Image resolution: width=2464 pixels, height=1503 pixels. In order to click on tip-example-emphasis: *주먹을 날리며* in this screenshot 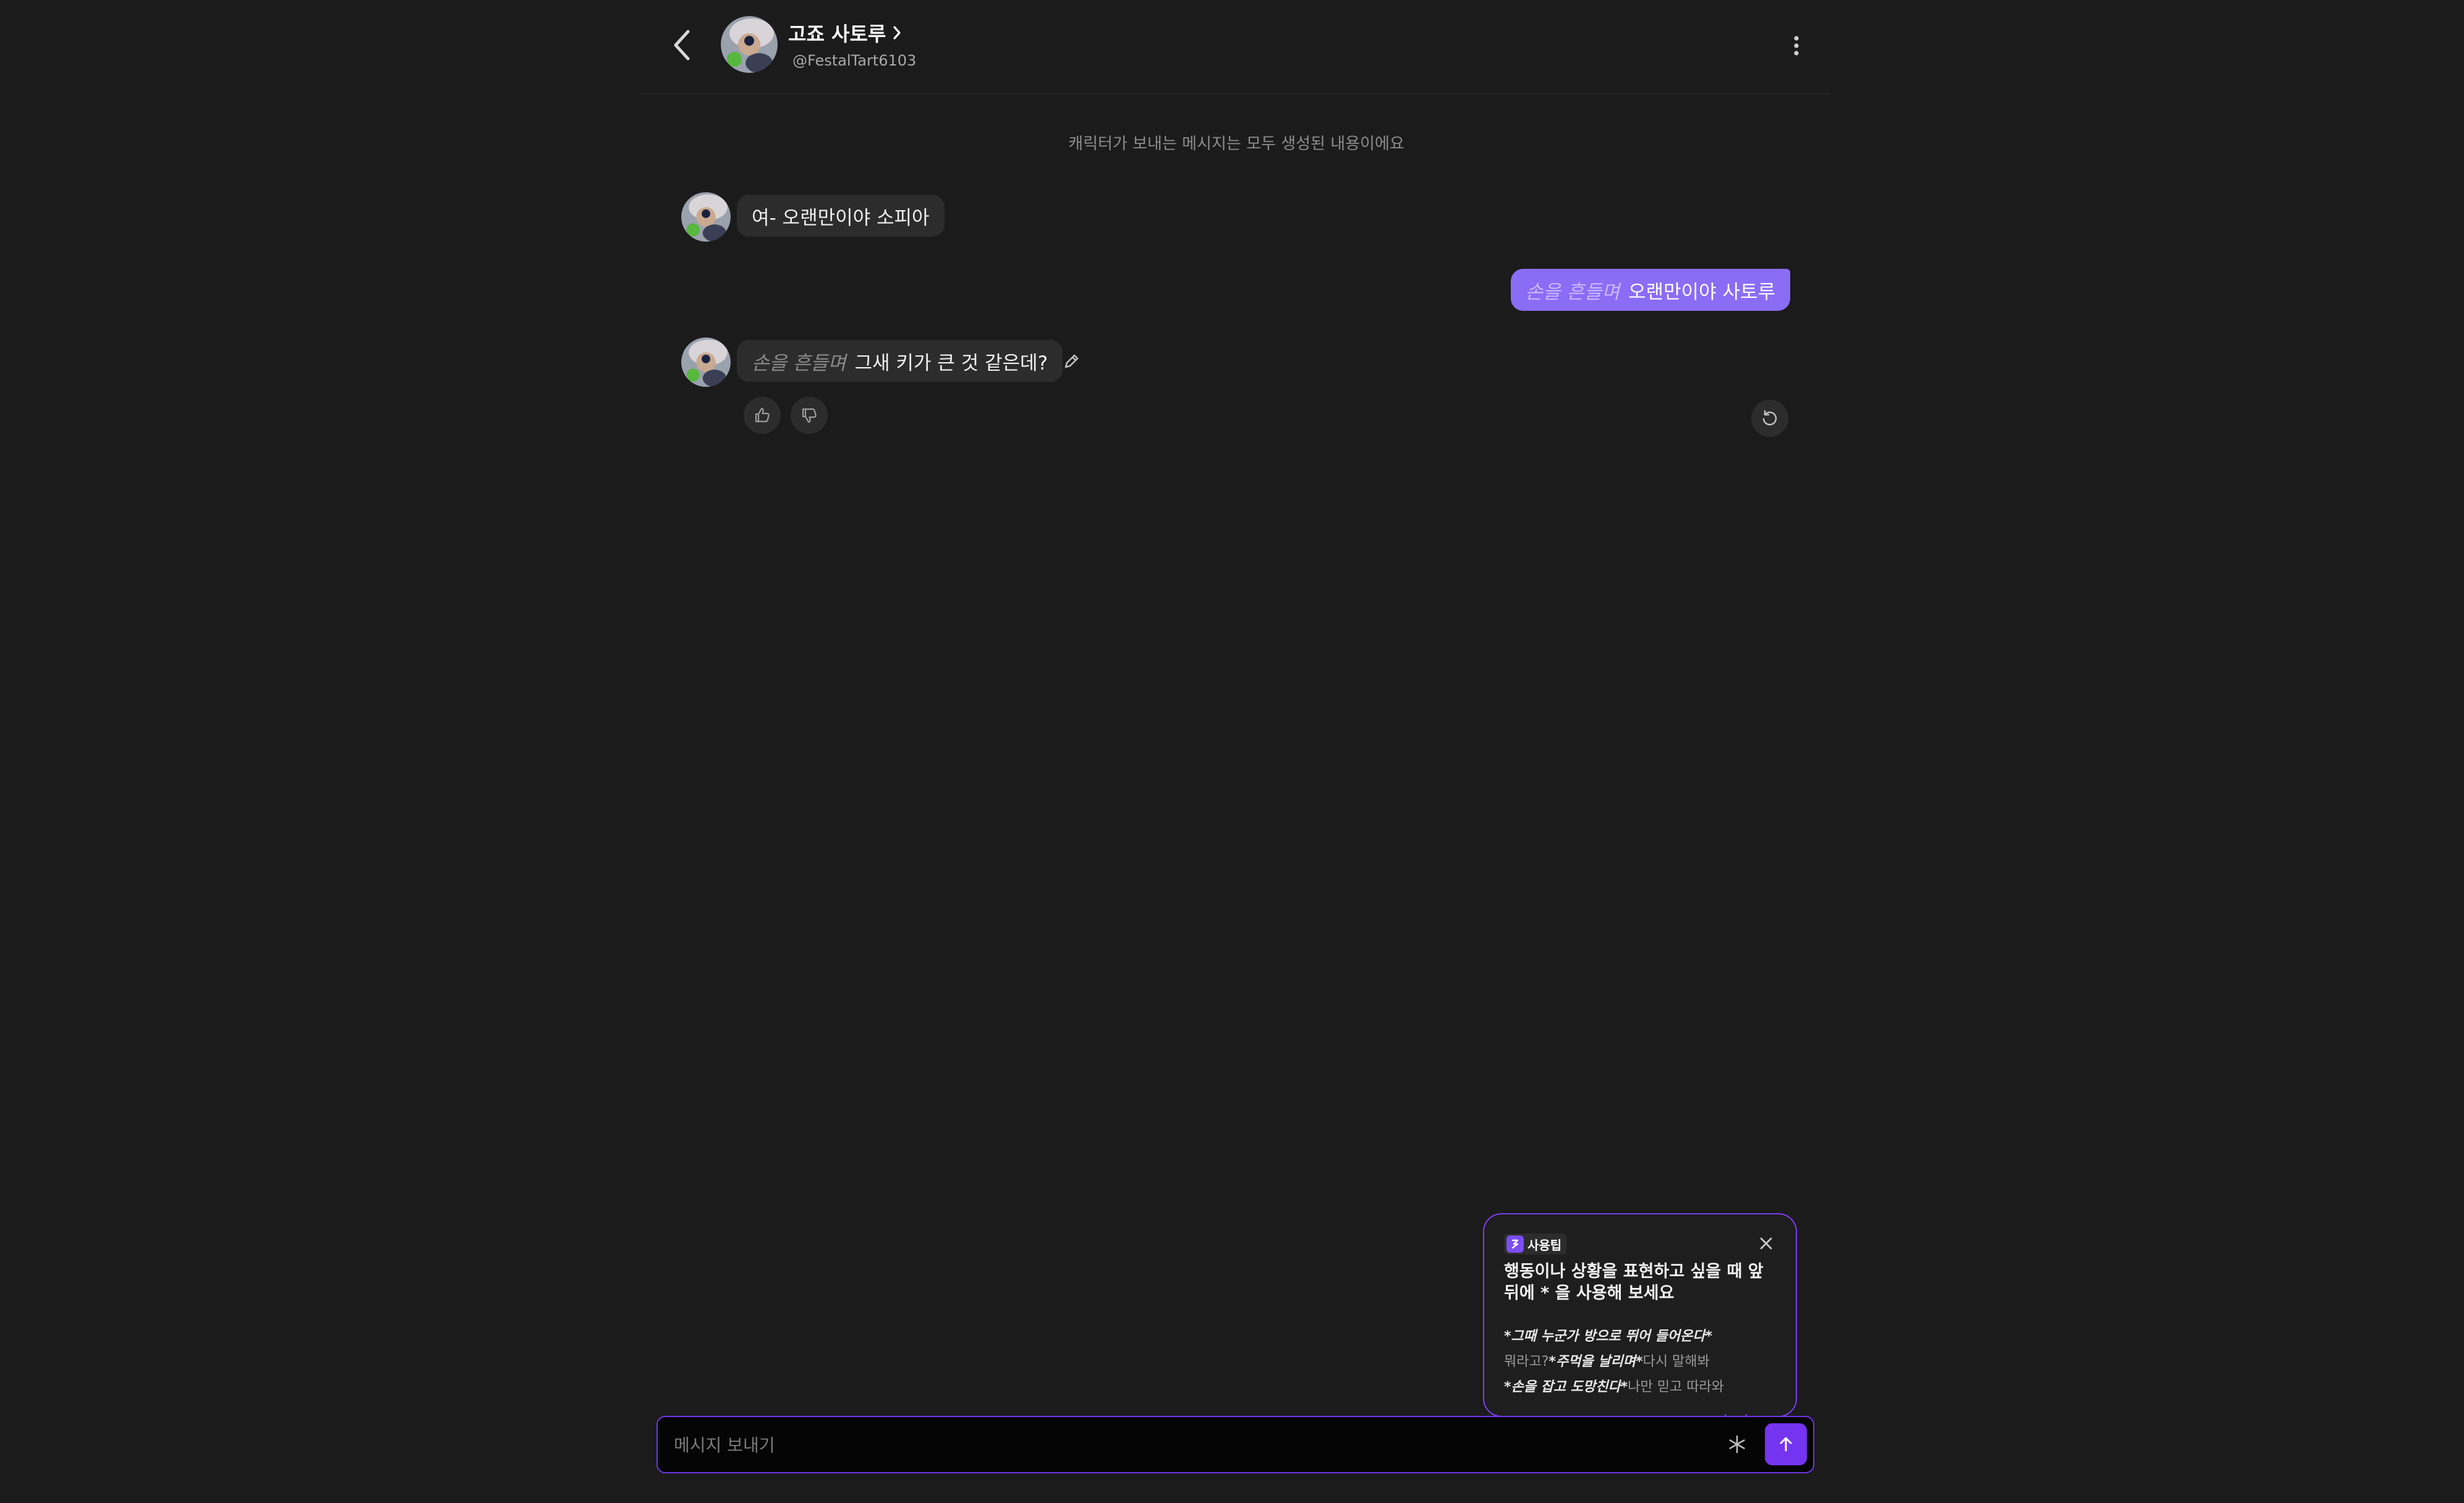, I will do `click(1596, 1362)`.